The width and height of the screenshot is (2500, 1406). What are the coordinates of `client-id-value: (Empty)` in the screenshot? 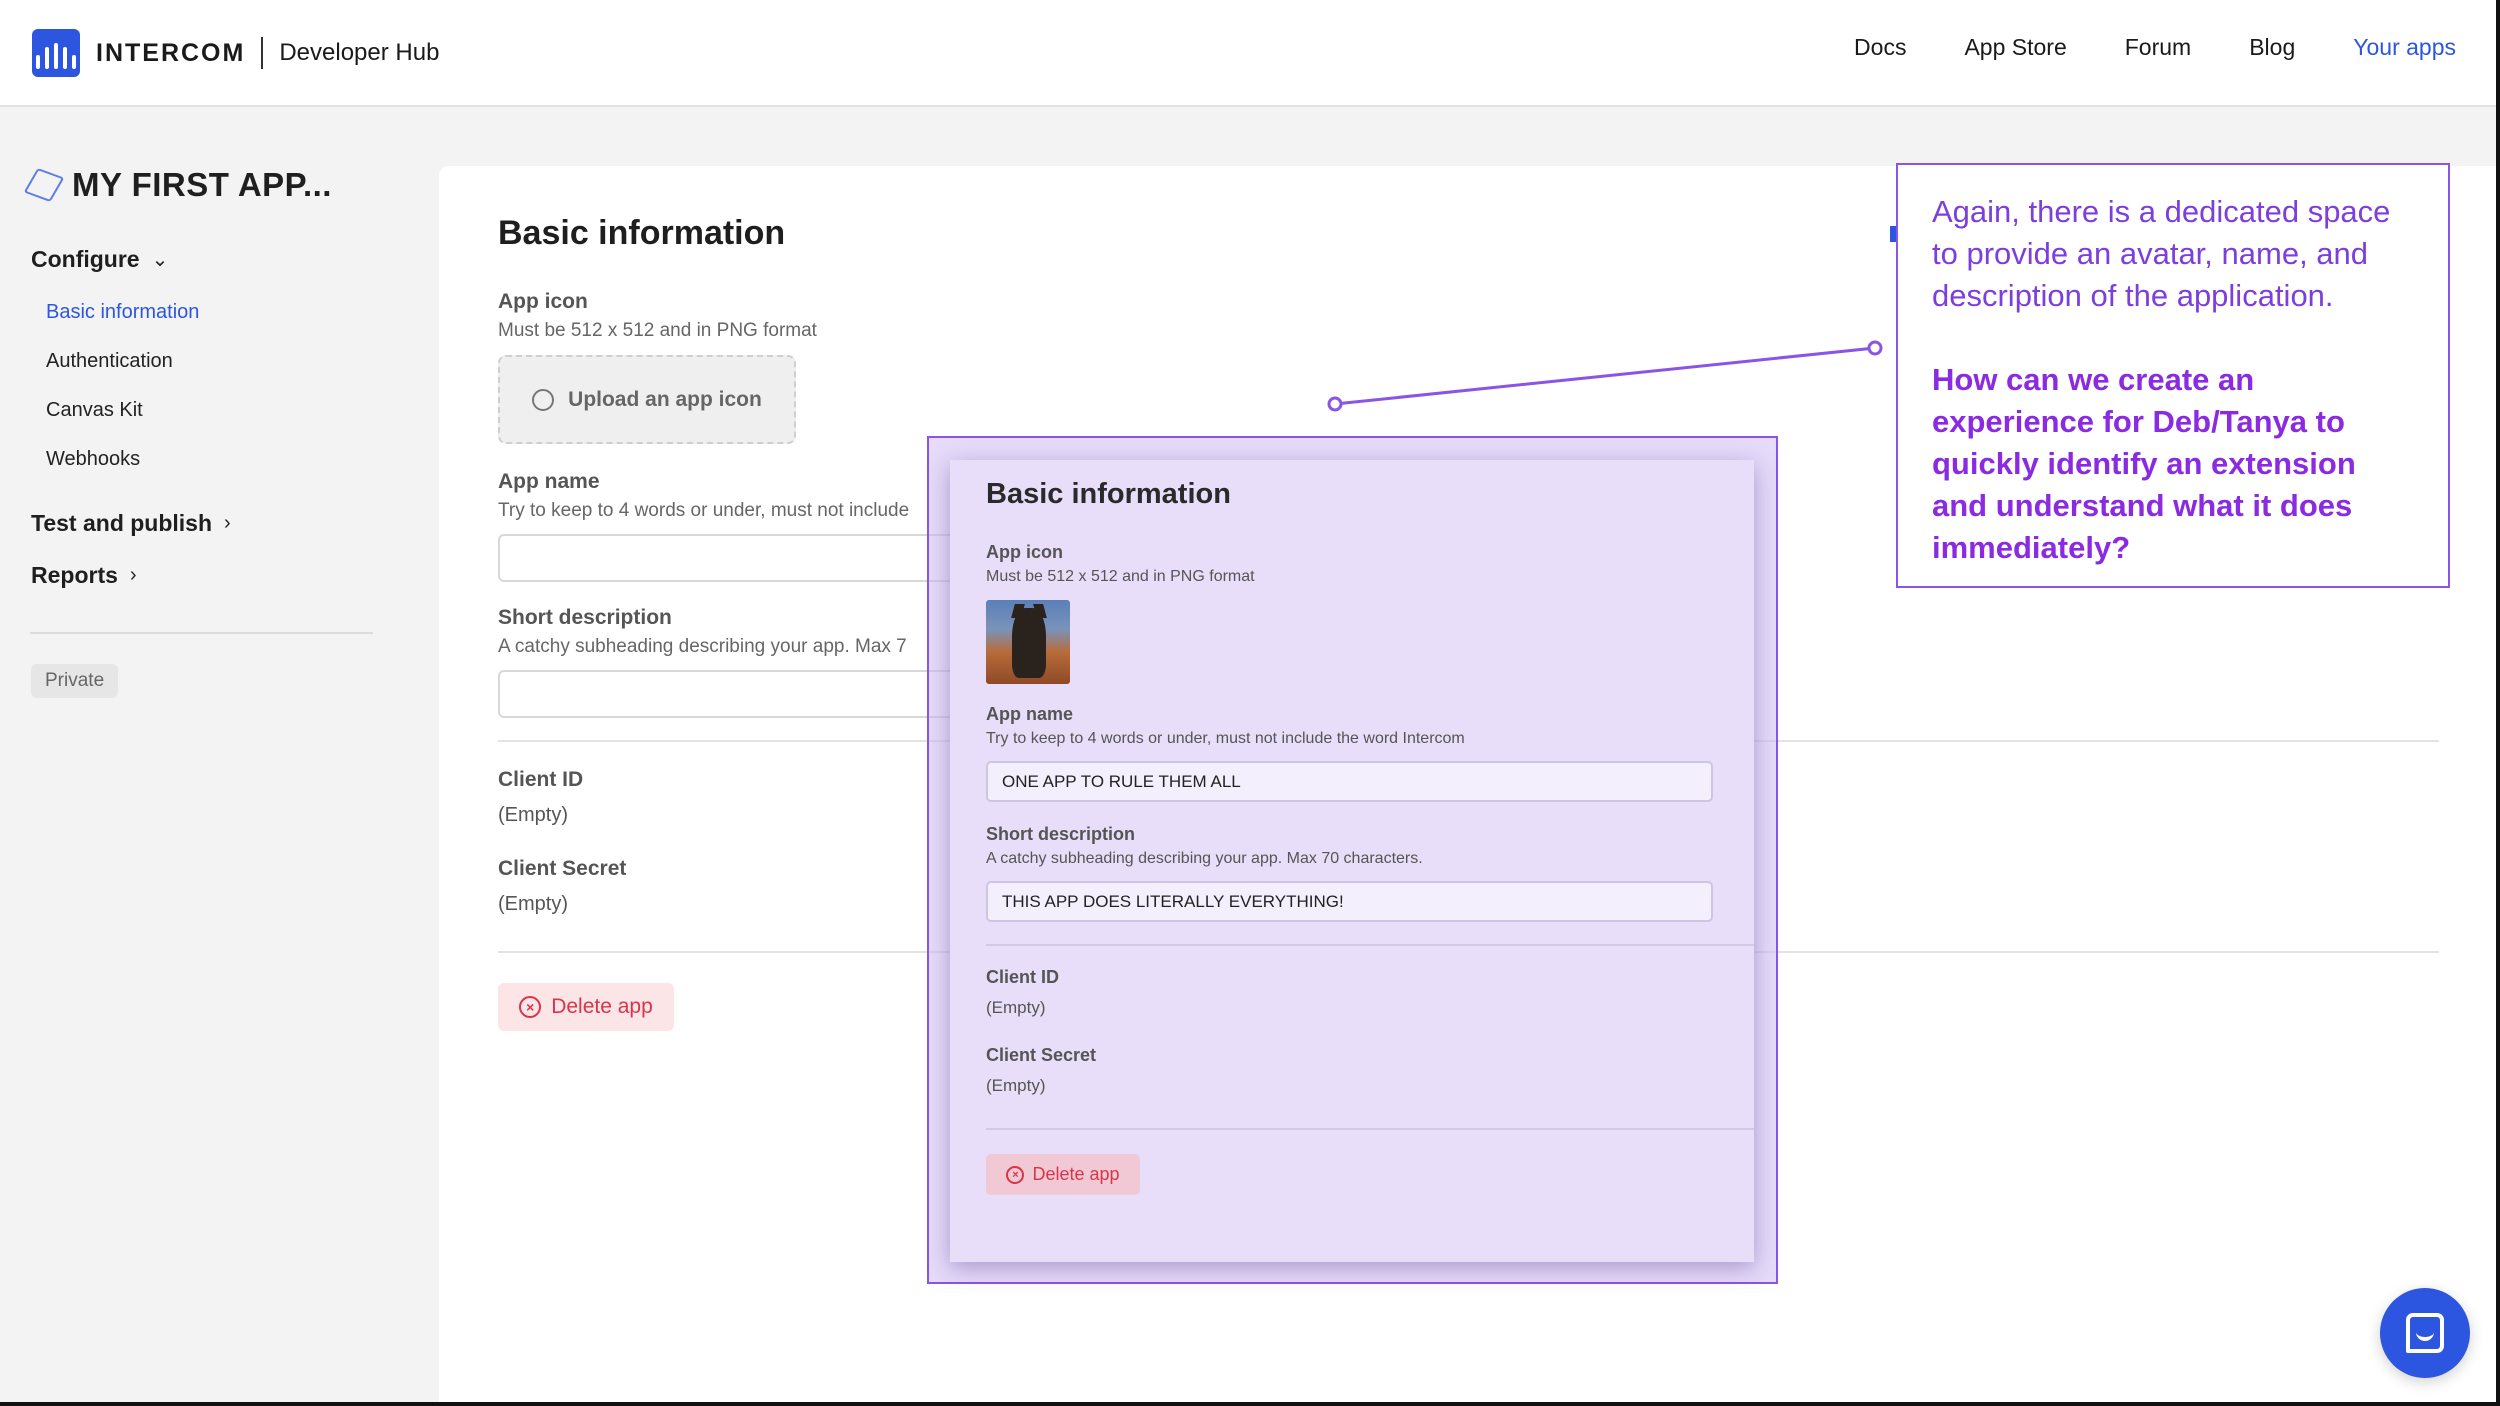 It's located at (533, 815).